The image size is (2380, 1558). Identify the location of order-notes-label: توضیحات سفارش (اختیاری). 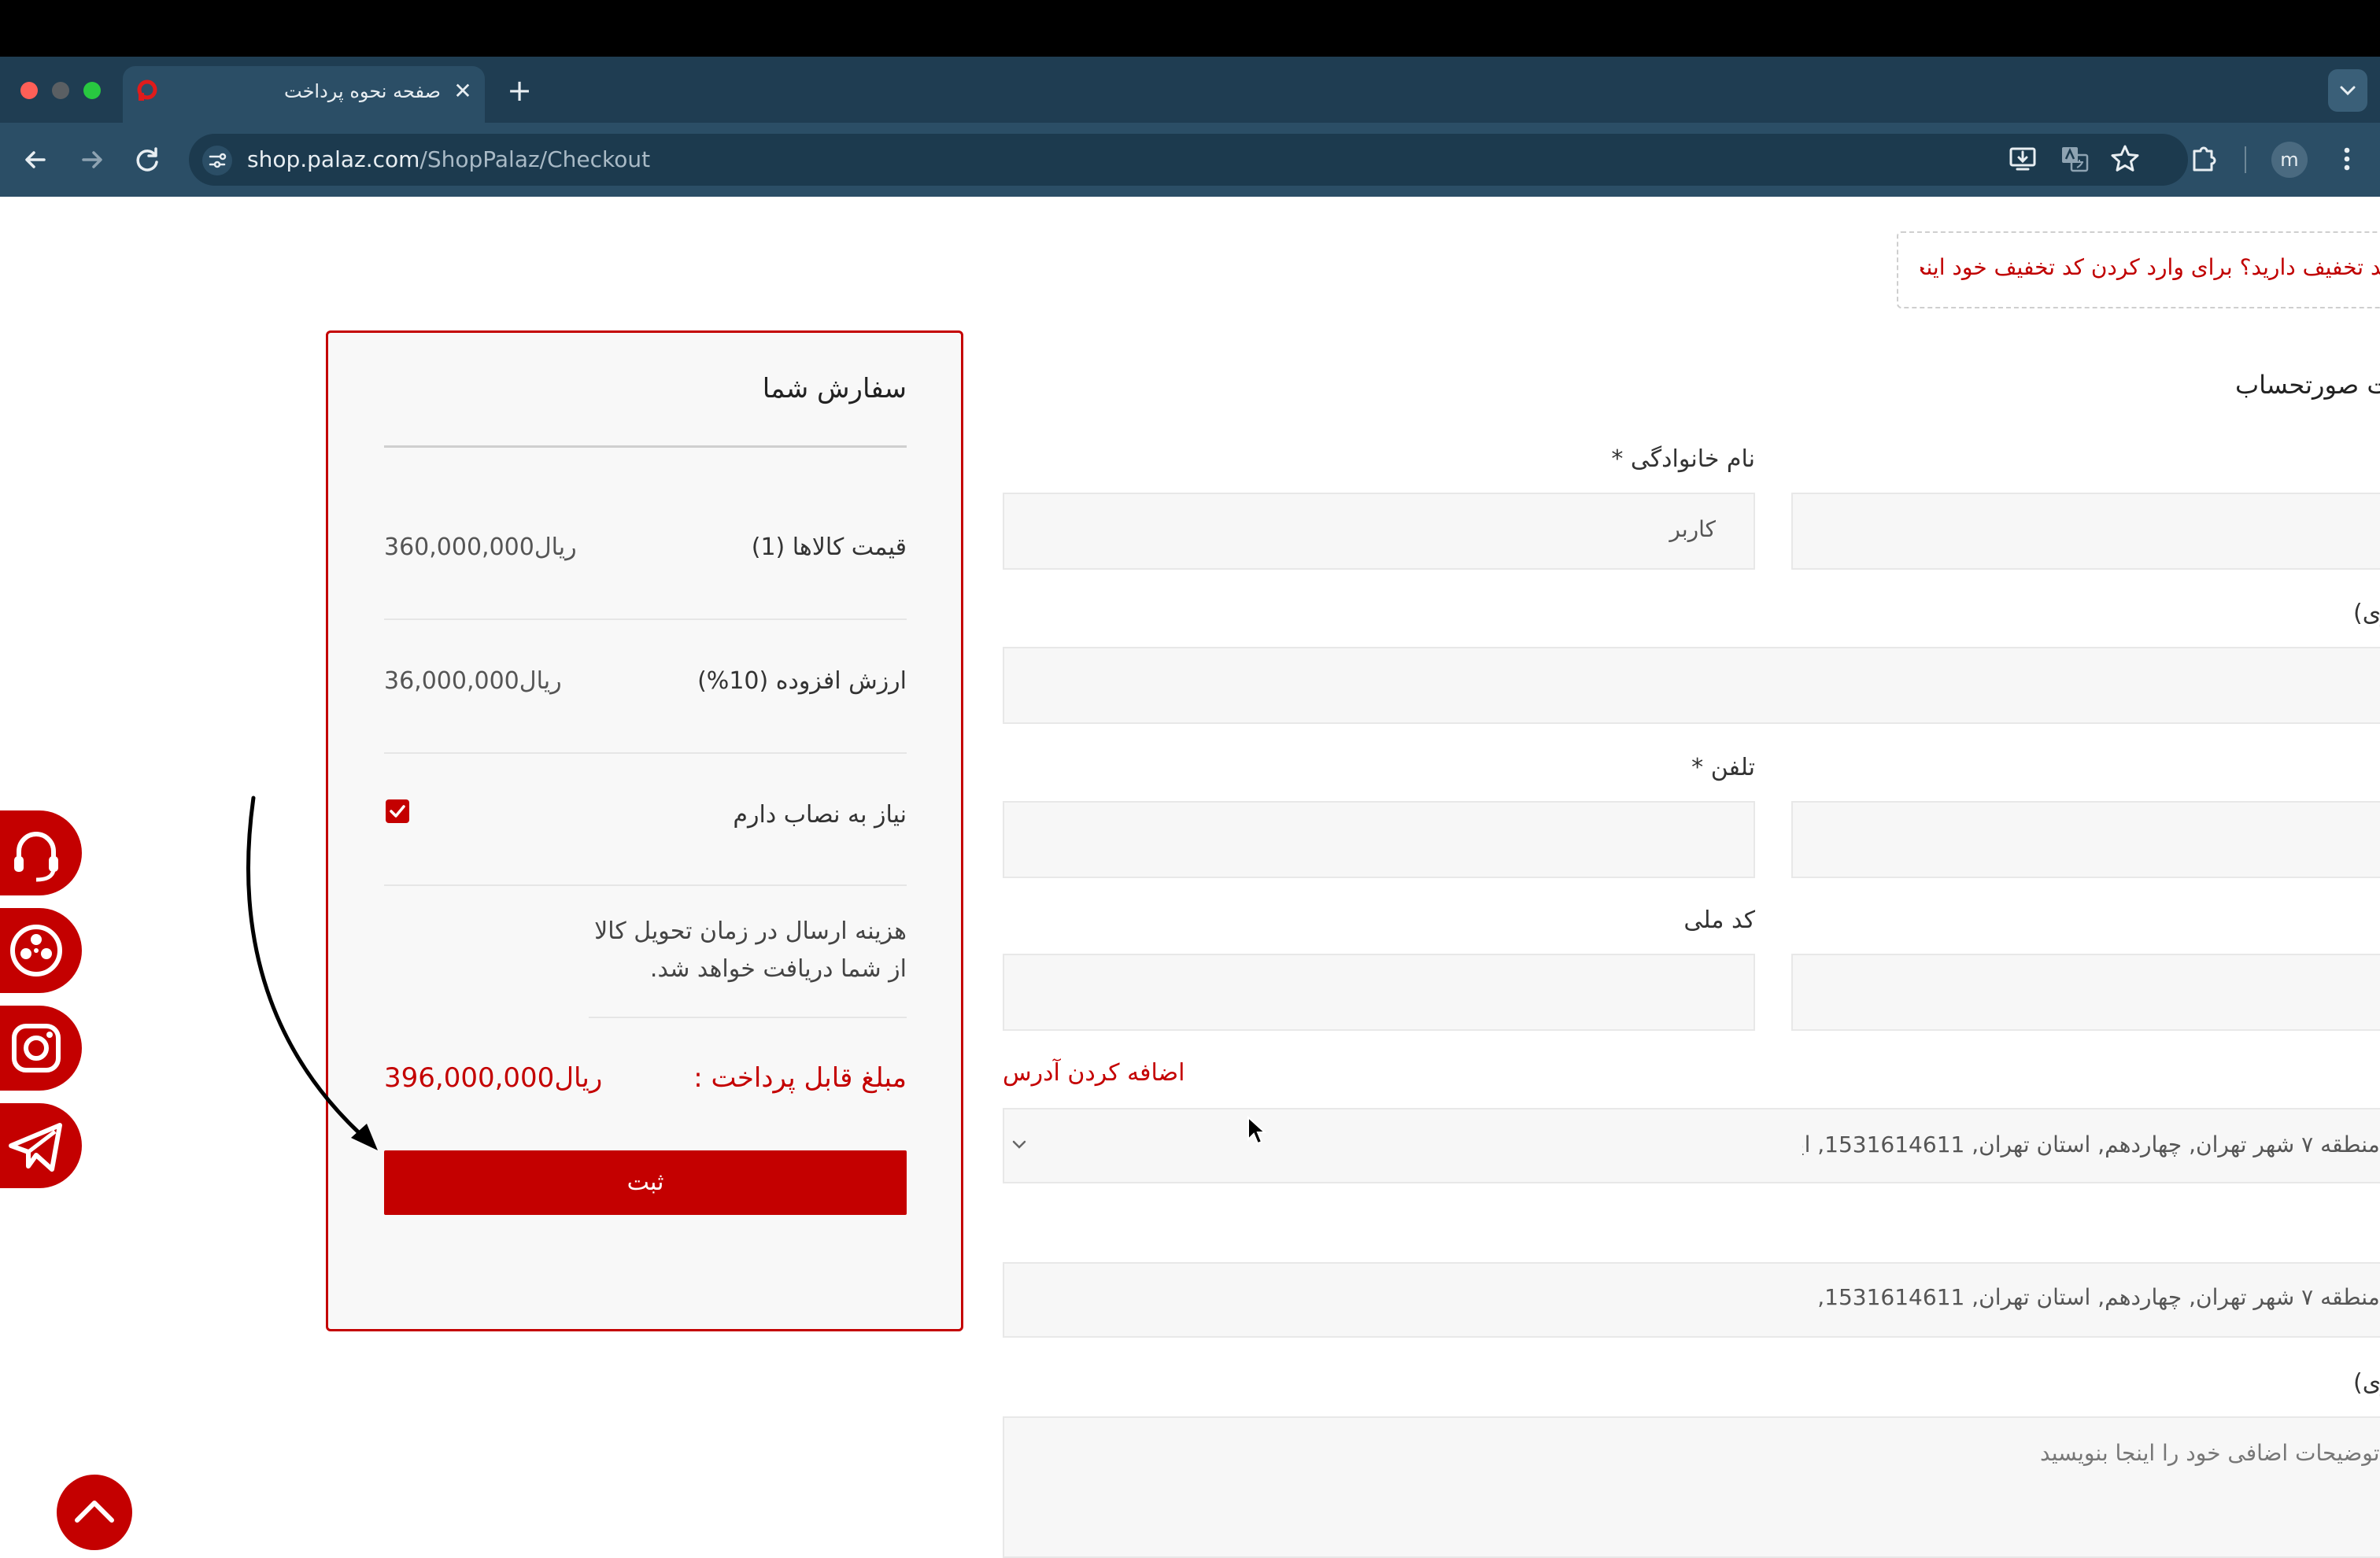
(2366, 1383).